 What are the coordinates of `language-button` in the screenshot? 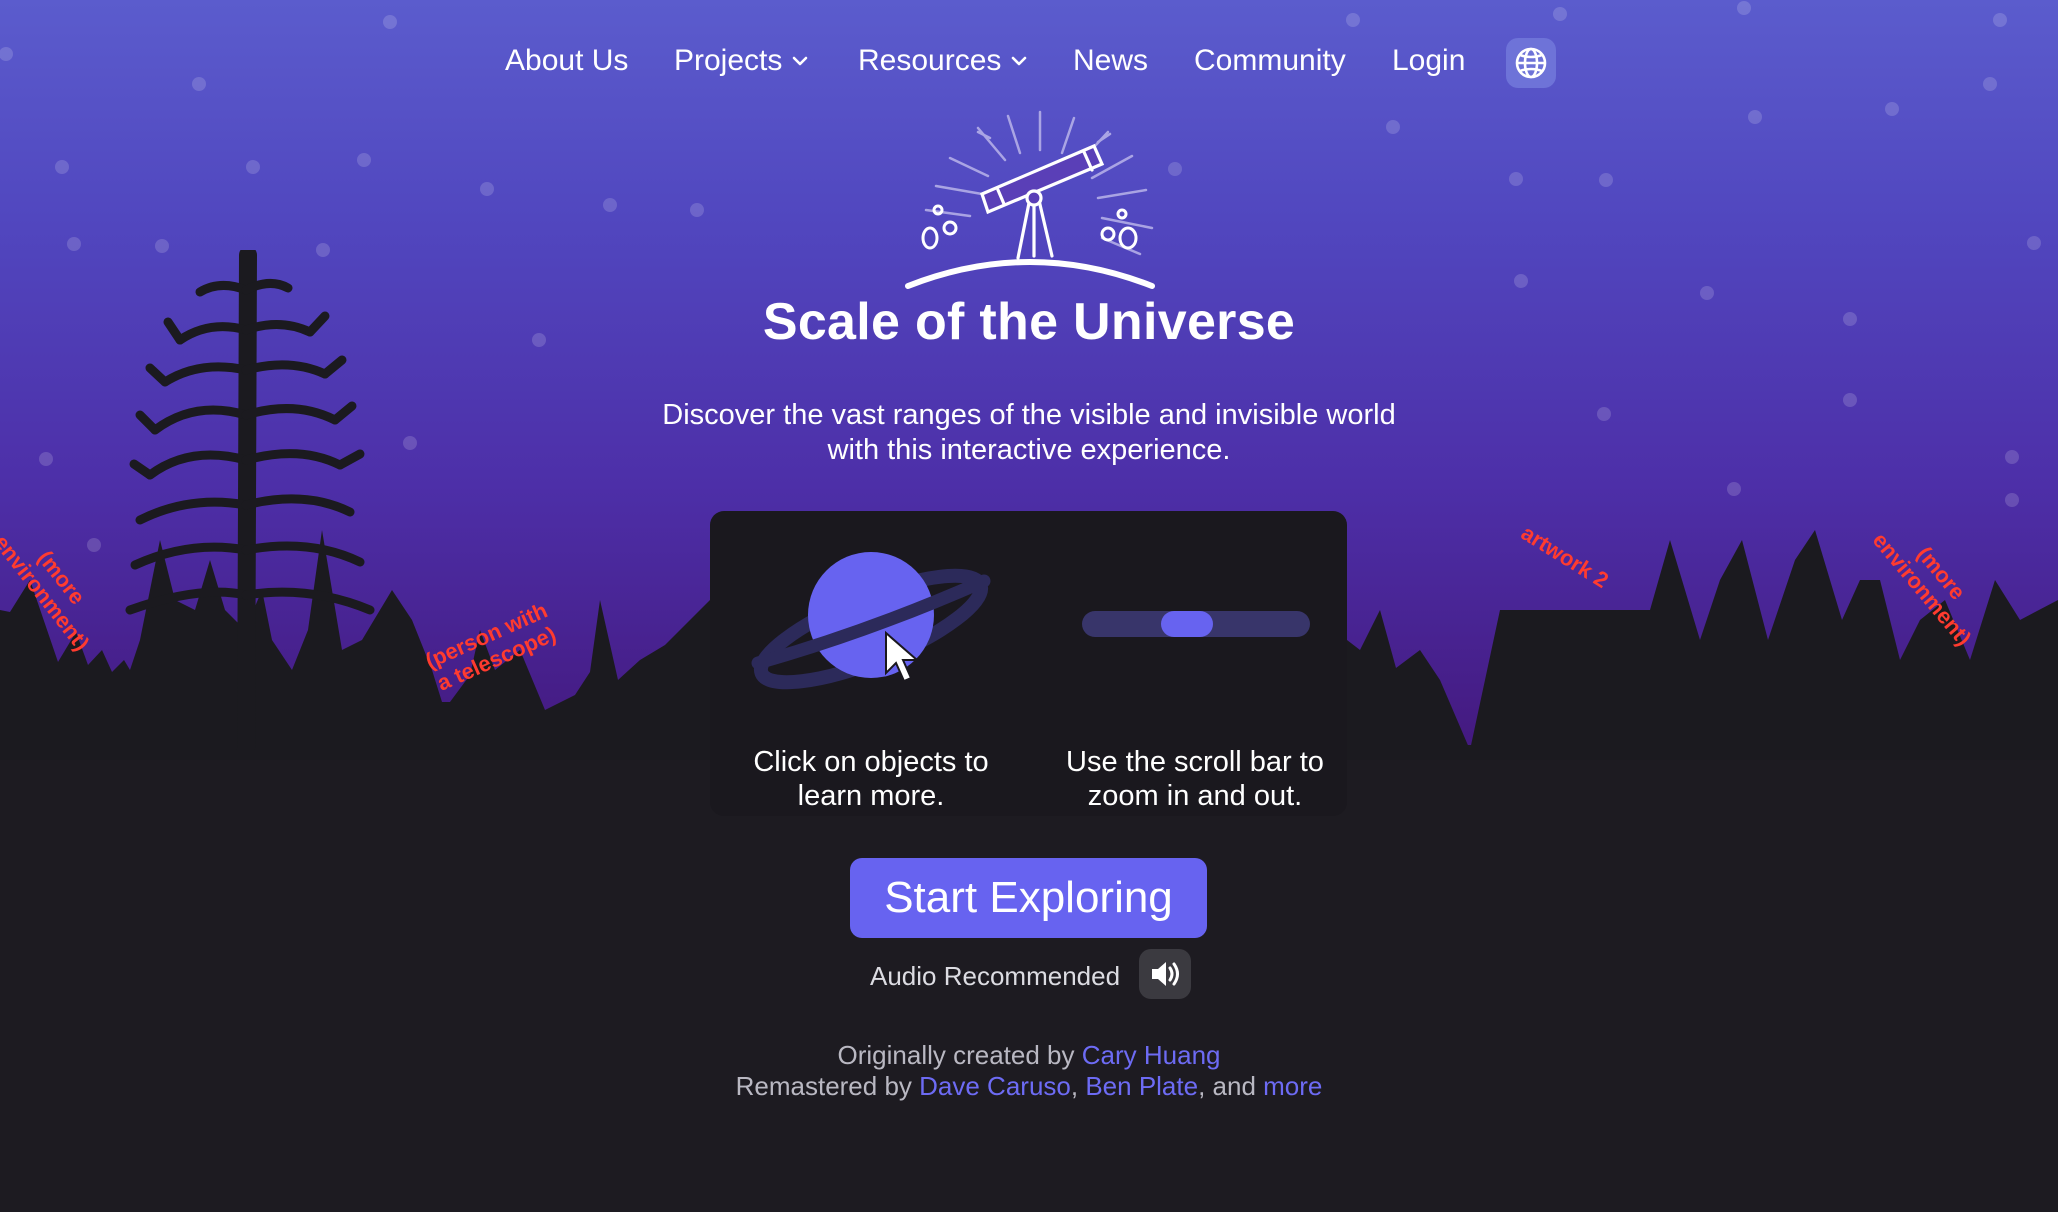 It's located at (1531, 63).